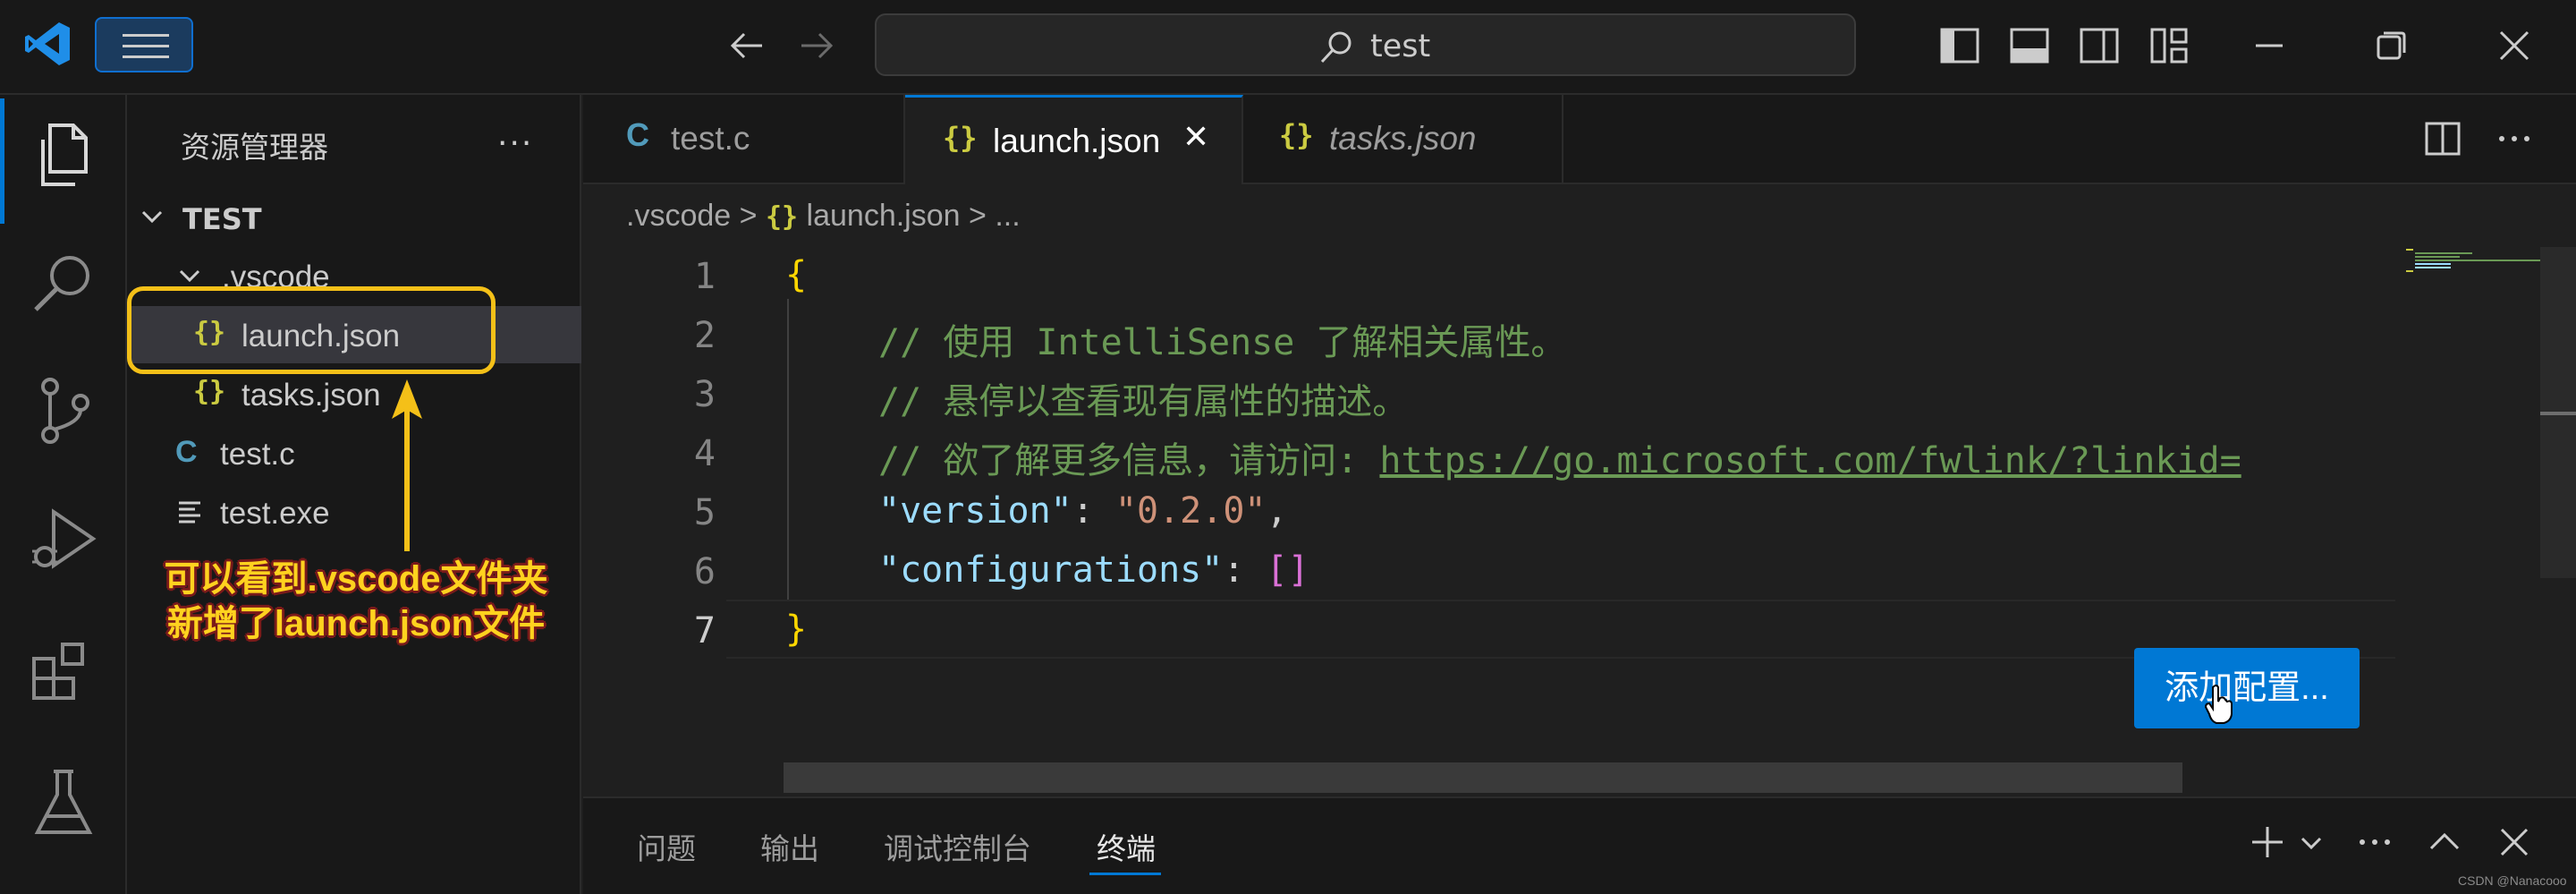 This screenshot has height=894, width=2576. What do you see at coordinates (957, 846) in the screenshot?
I see `panel-tab-debug-console: 调试控制台` at bounding box center [957, 846].